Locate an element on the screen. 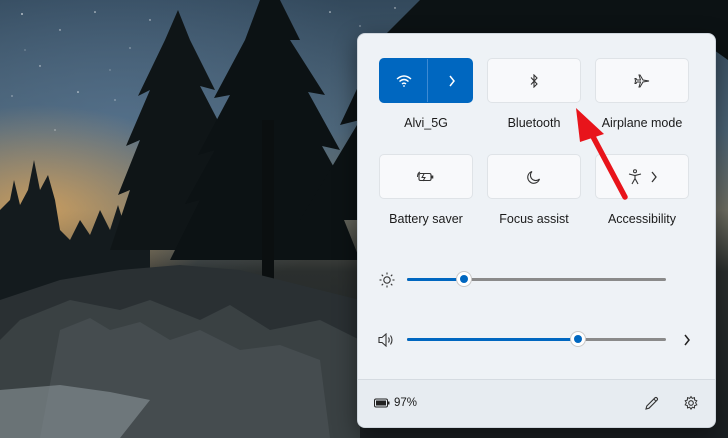 The width and height of the screenshot is (728, 438). volume-slider-fill is located at coordinates (492, 339).